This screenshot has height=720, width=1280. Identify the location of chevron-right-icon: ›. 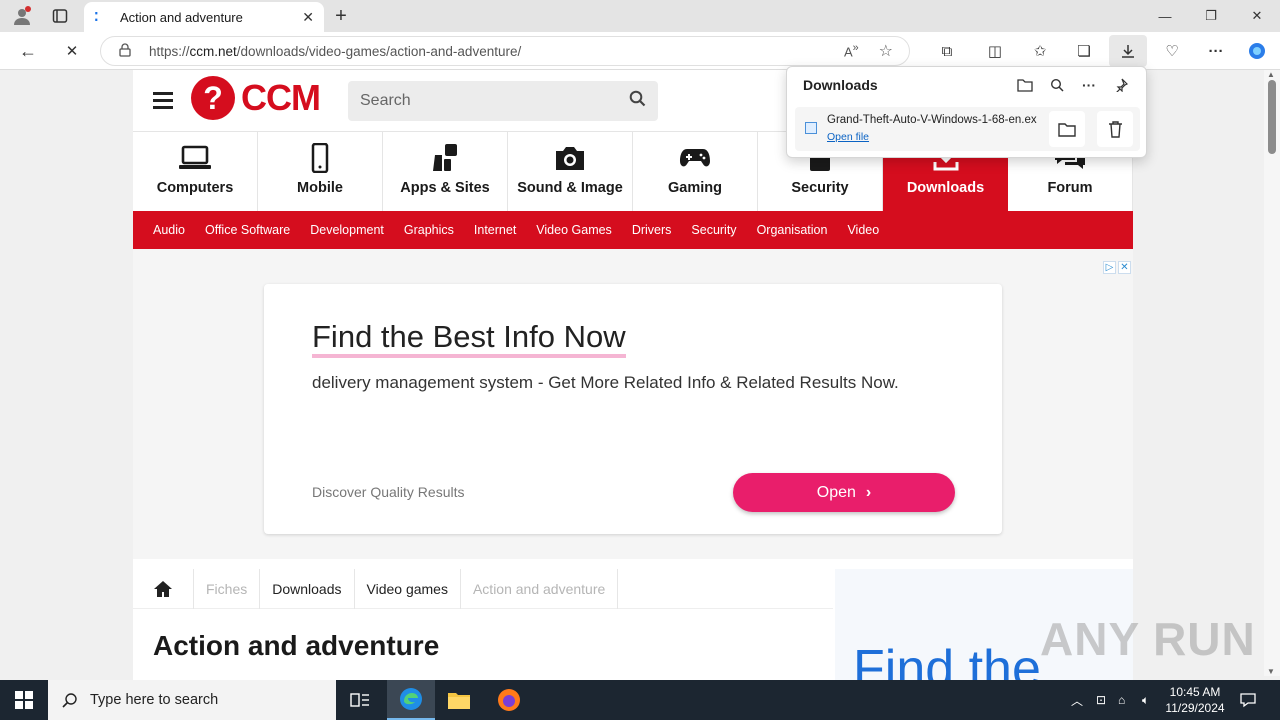
(868, 492).